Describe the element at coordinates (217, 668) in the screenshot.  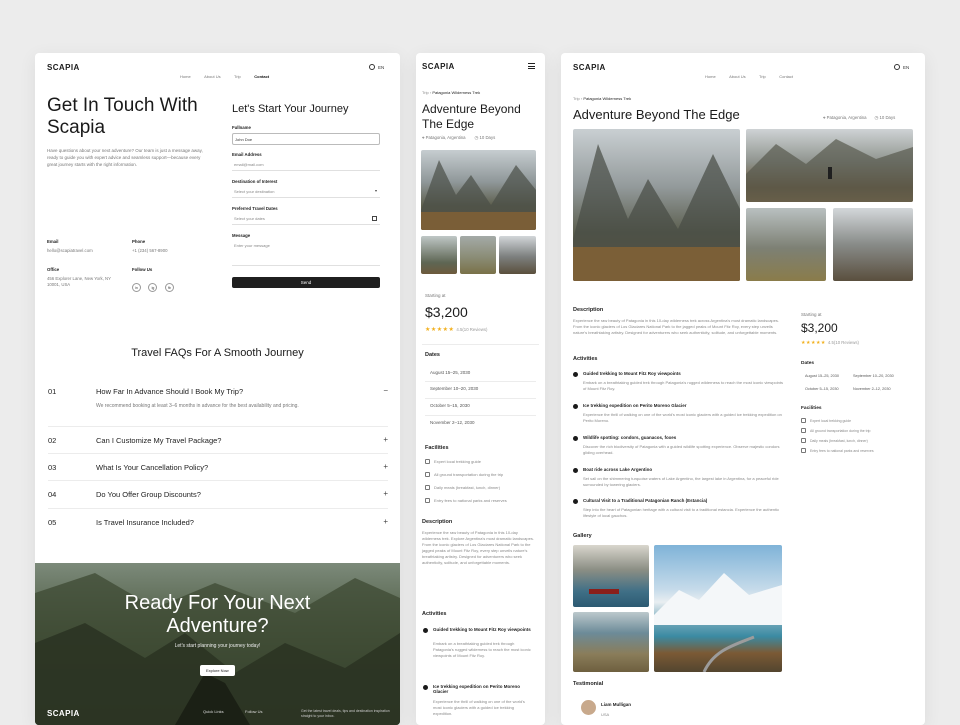
I see `explore-button: Explore Now` at that location.